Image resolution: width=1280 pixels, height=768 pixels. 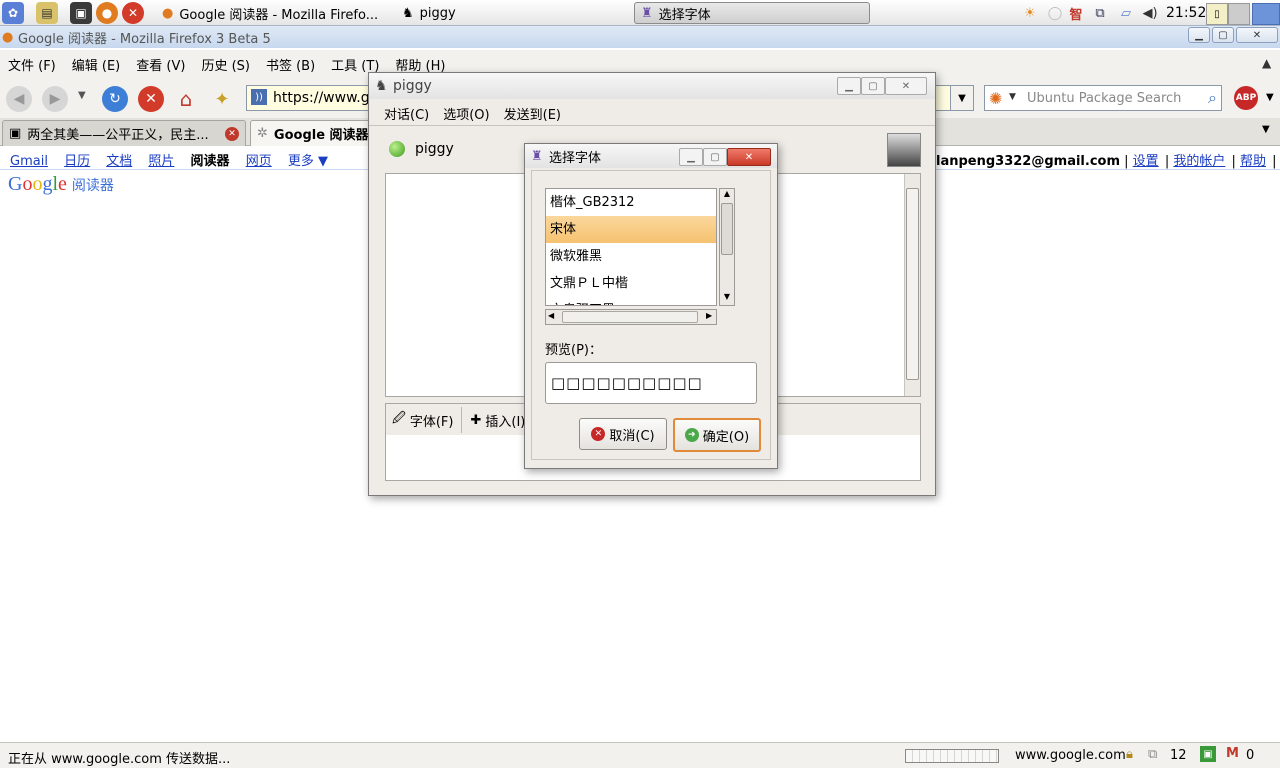 I want to click on download-count-icon: ⧉, so click(x=1152, y=754).